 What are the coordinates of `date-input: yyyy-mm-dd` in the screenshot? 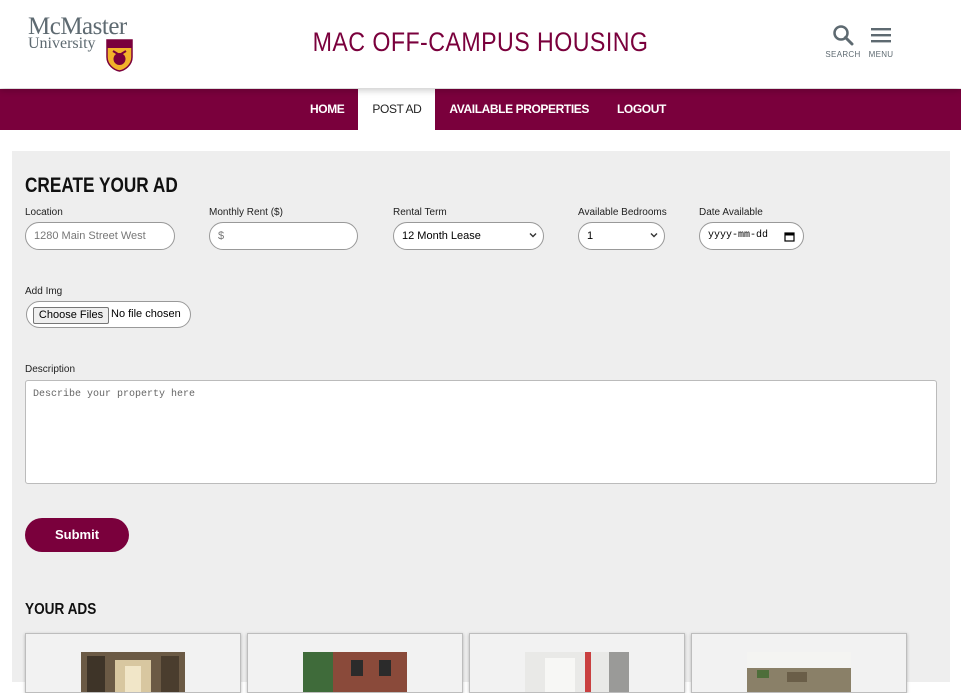 It's located at (751, 236).